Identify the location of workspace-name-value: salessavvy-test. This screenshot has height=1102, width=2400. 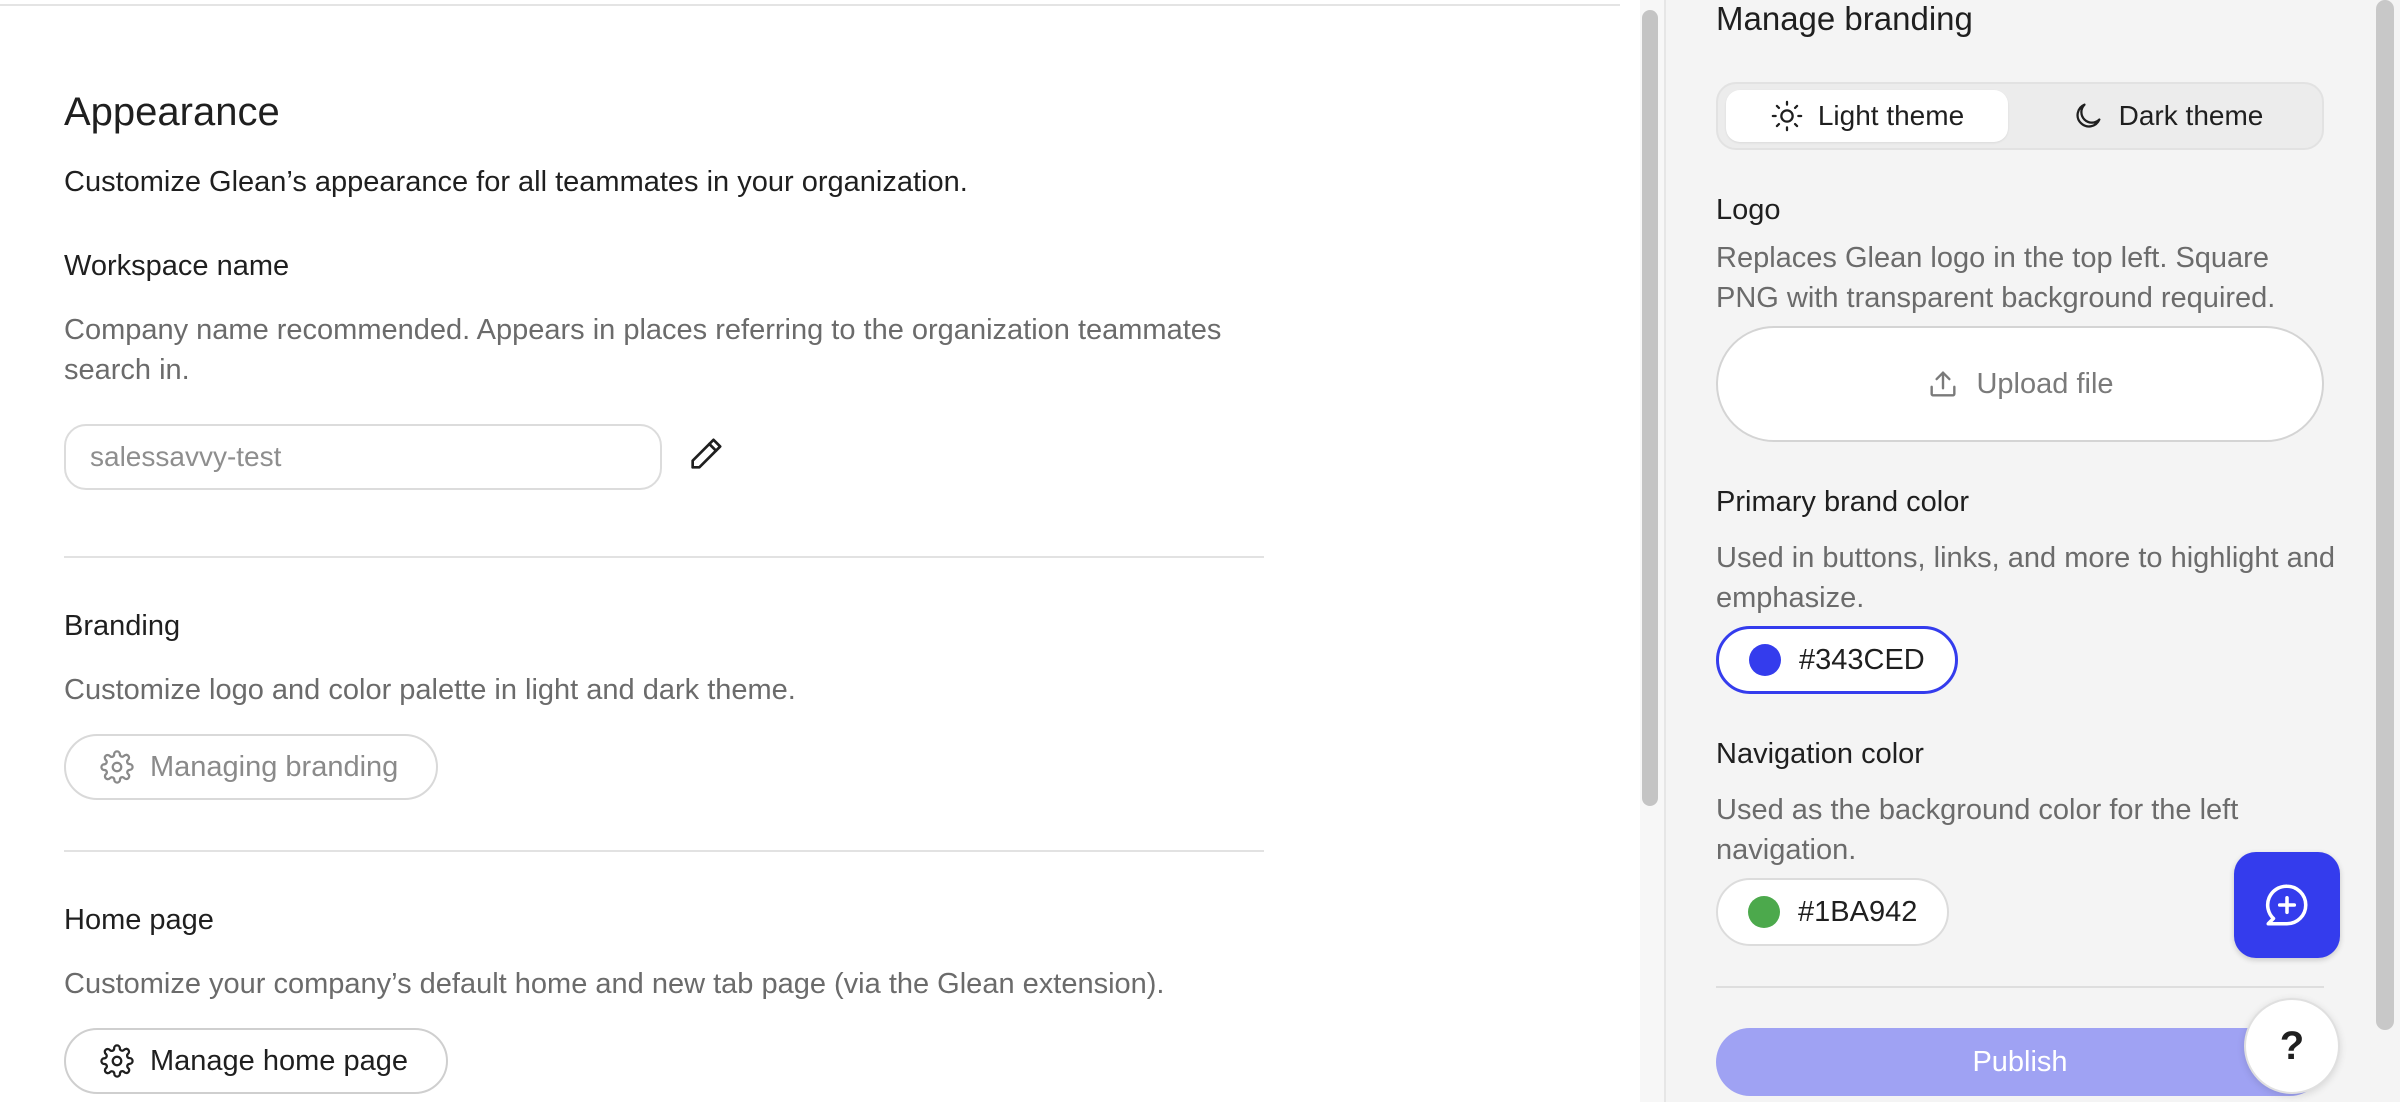
(186, 456).